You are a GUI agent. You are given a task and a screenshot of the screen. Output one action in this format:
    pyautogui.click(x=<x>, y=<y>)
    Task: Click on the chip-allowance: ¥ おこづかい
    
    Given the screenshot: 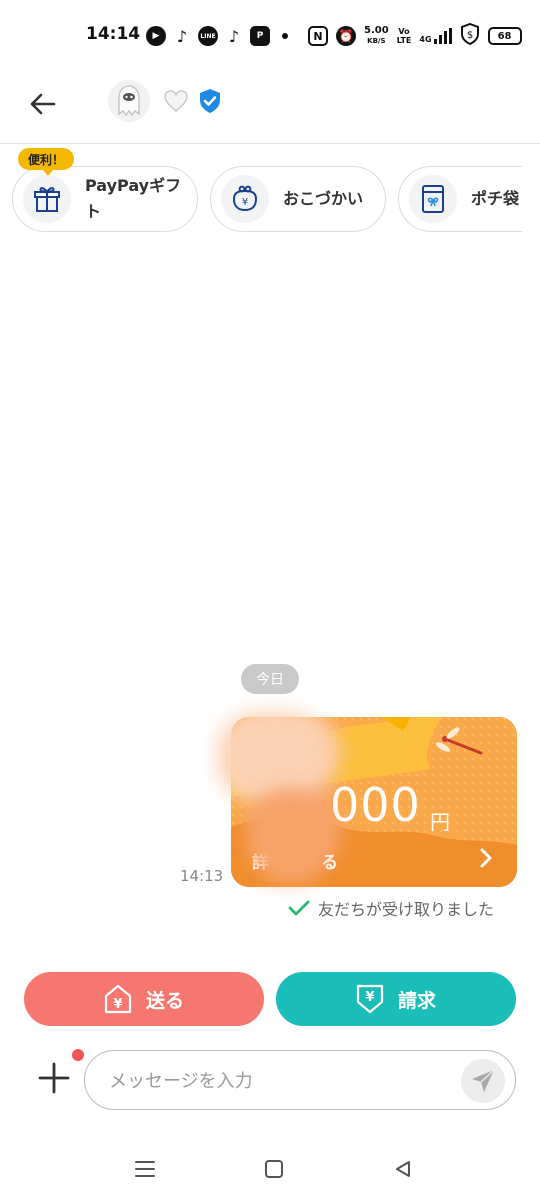 What is the action you would take?
    pyautogui.click(x=298, y=199)
    